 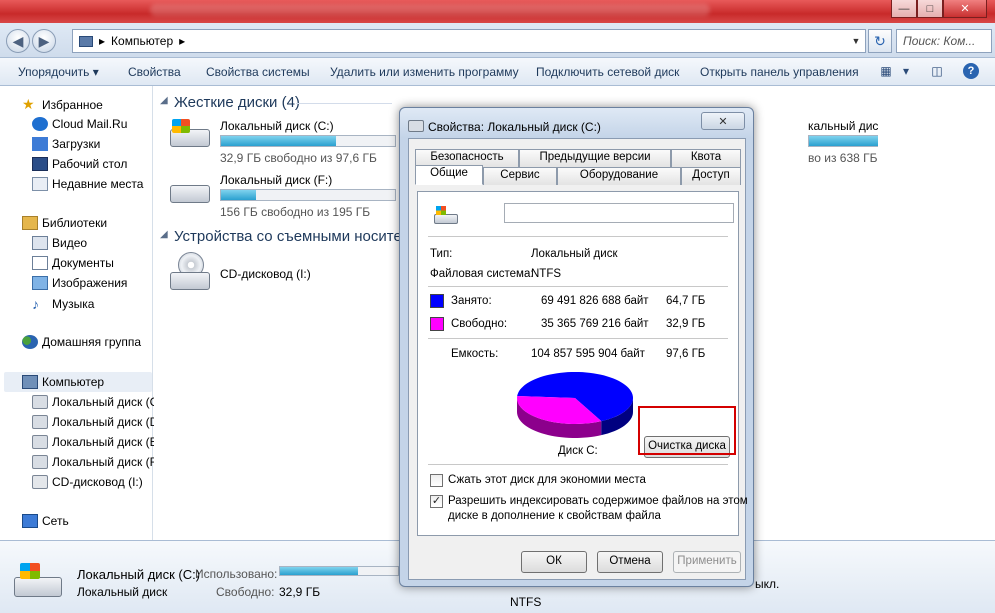 What do you see at coordinates (526, 602) in the screenshot?
I see `details-file-system: NTFS` at bounding box center [526, 602].